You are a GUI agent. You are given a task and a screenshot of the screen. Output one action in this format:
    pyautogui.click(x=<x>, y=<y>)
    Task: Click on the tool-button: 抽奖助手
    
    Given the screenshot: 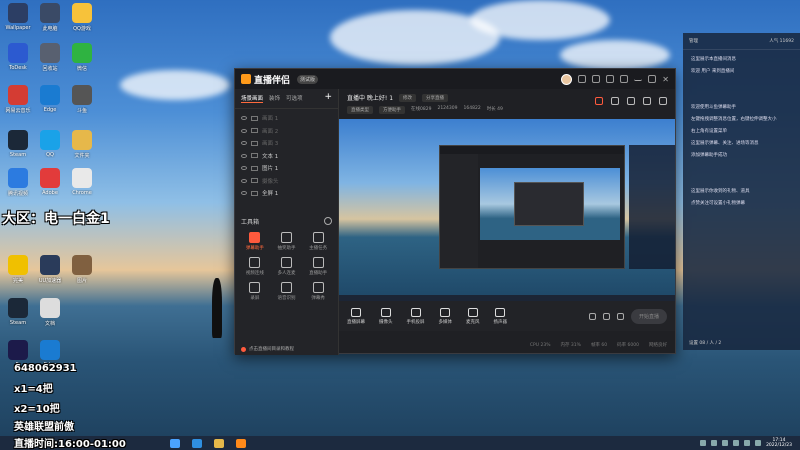 What is the action you would take?
    pyautogui.click(x=287, y=241)
    